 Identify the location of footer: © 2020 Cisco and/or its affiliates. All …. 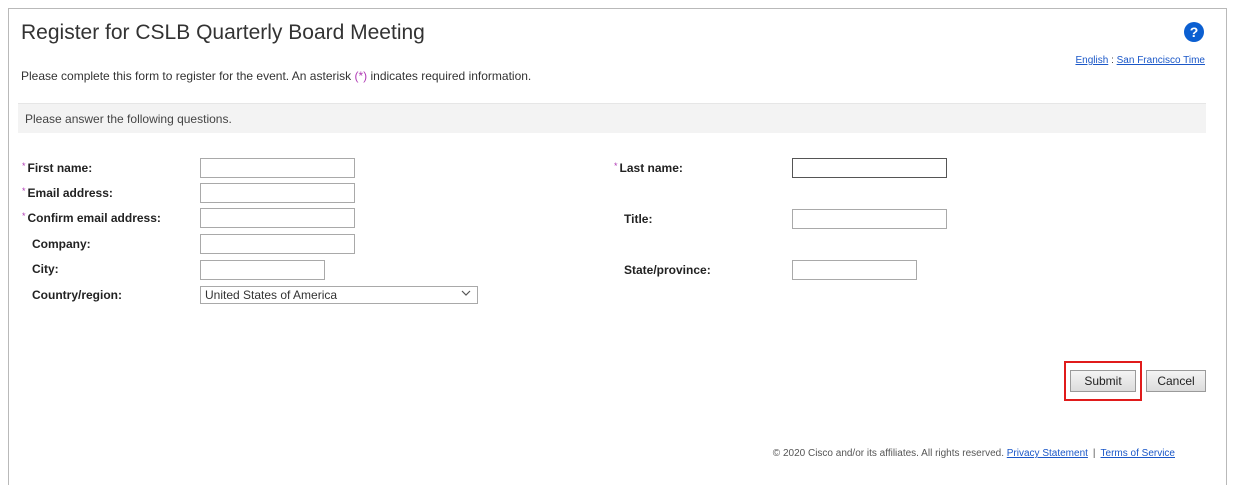
(974, 453).